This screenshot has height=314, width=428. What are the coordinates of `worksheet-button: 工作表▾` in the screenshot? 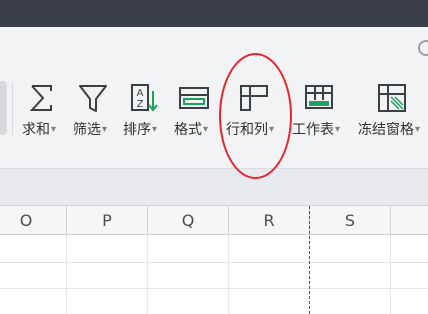 It's located at (321, 112).